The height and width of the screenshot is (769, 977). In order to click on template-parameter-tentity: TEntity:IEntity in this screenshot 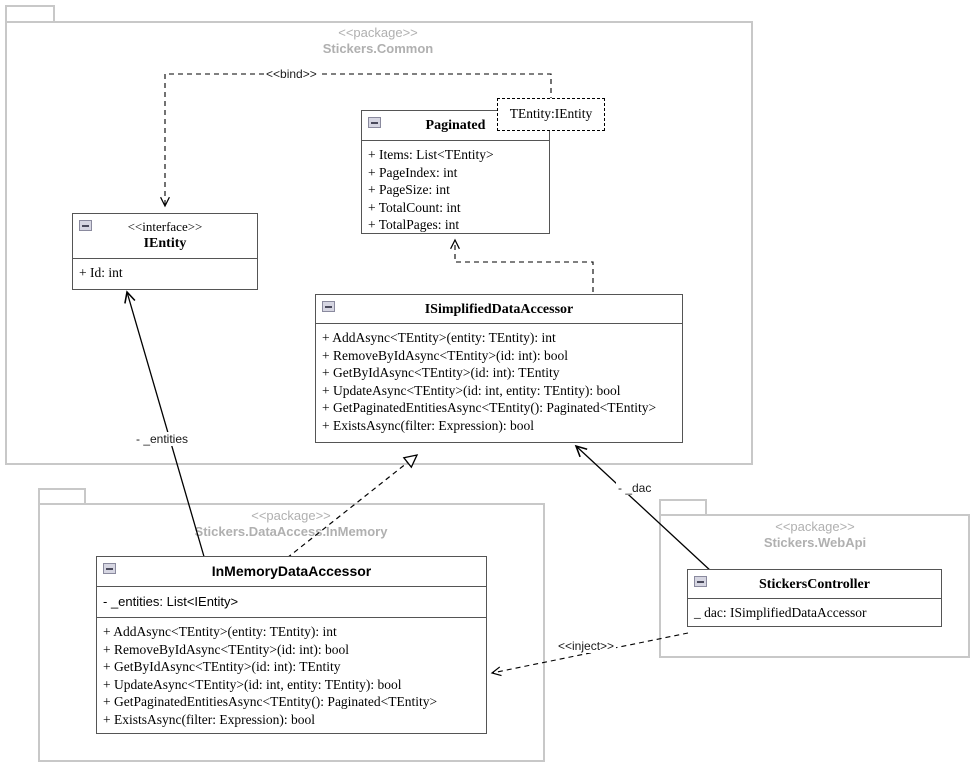, I will do `click(551, 114)`.